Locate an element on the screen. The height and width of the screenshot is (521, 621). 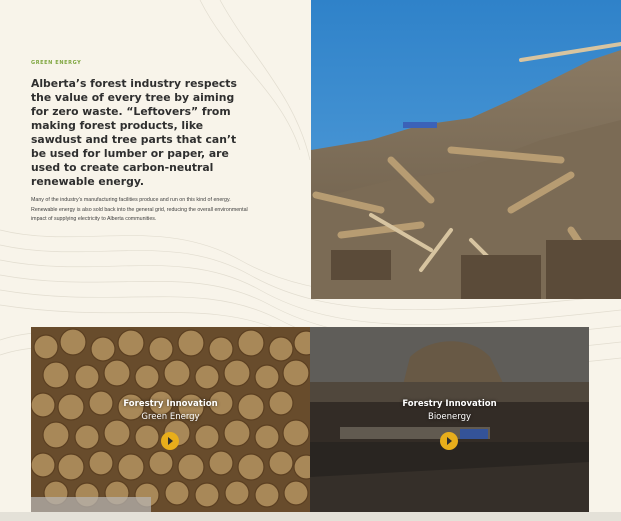
card-text: Forestry Innovation Bioenergy is located at coordinates (449, 410).